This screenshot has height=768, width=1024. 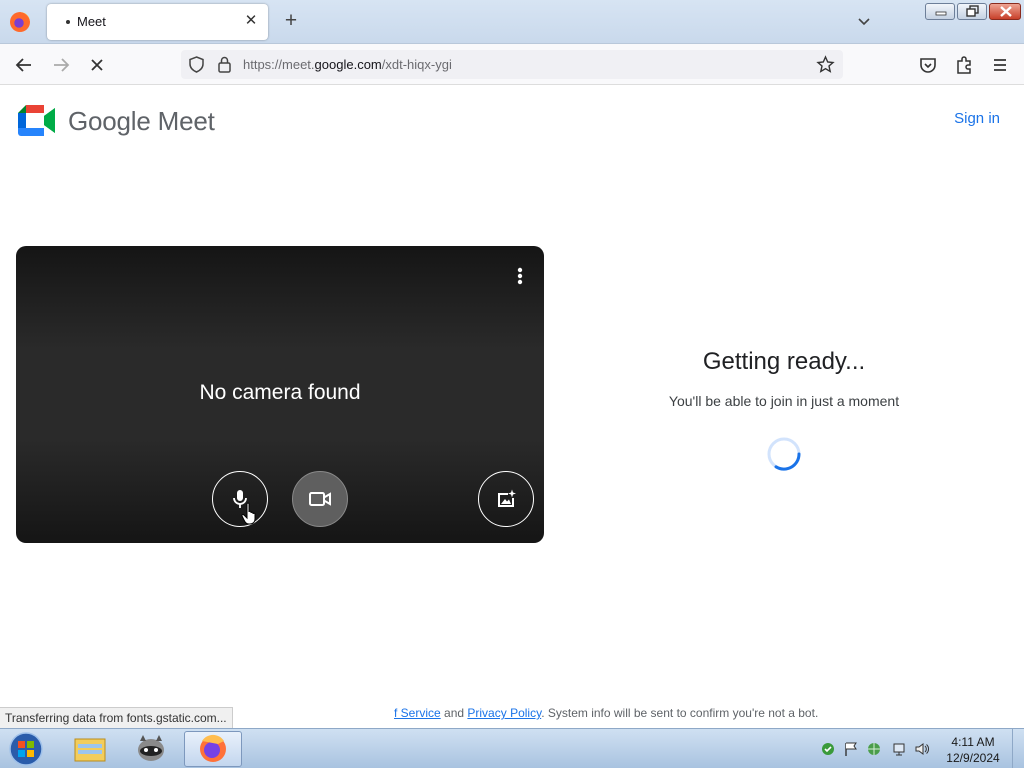 What do you see at coordinates (97, 65) in the screenshot?
I see `stop-loading-icon` at bounding box center [97, 65].